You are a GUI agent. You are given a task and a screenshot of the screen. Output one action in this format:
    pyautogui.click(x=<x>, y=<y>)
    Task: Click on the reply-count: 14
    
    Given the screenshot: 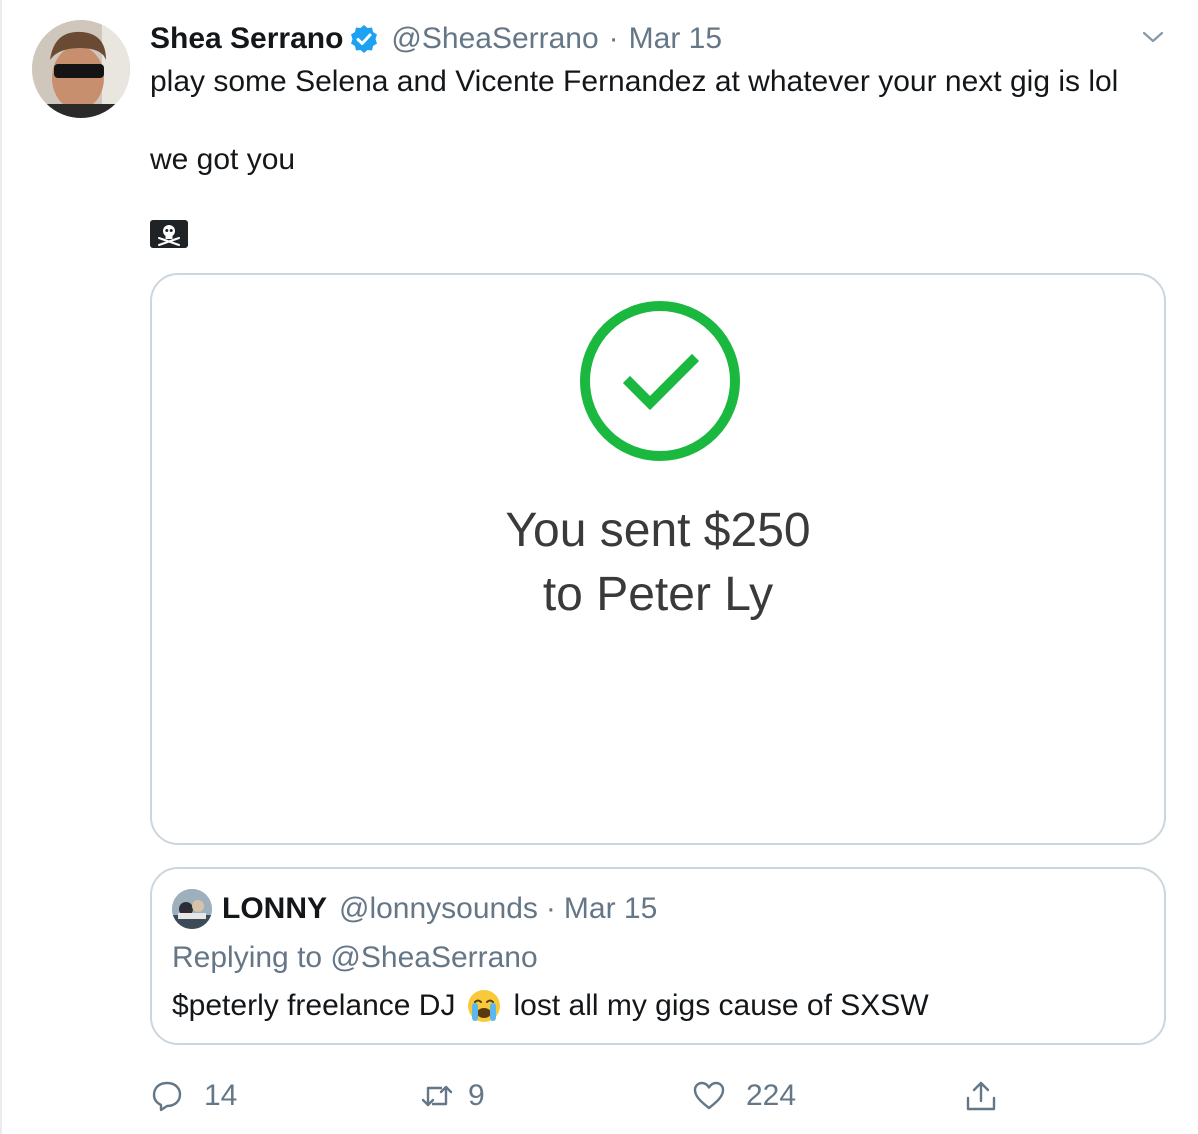 What is the action you would take?
    pyautogui.click(x=221, y=1095)
    